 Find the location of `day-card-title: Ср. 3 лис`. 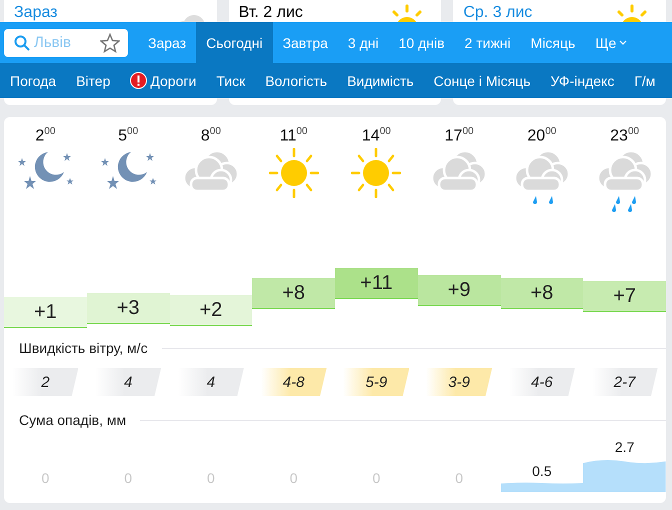

day-card-title: Ср. 3 лис is located at coordinates (497, 13).